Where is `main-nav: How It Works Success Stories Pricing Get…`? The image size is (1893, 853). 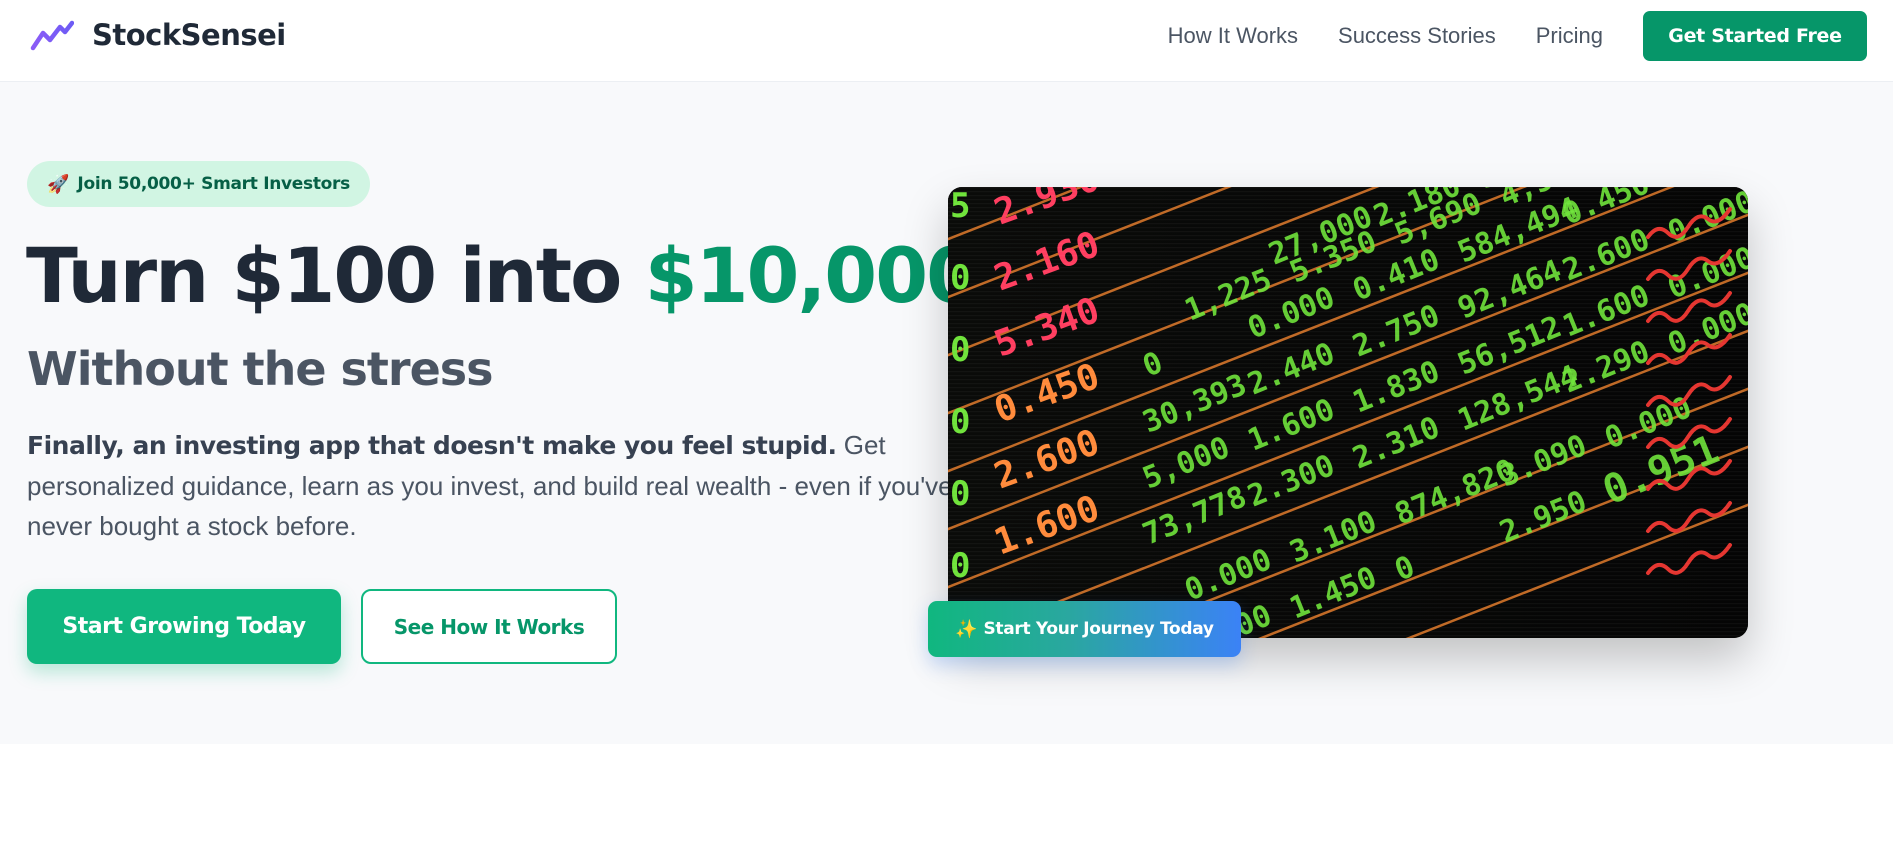 main-nav: How It Works Success Stories Pricing Get… is located at coordinates (1517, 36).